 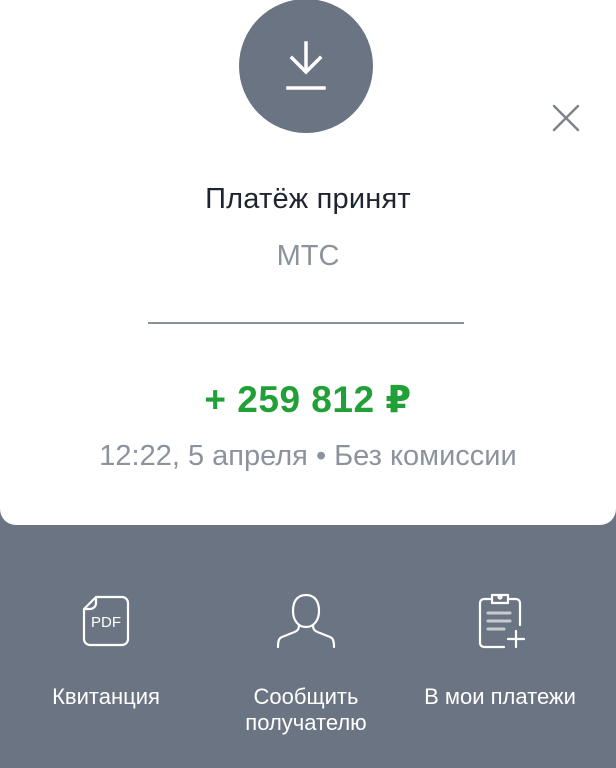 What do you see at coordinates (106, 696) in the screenshot?
I see `receipt-label: Квитанция` at bounding box center [106, 696].